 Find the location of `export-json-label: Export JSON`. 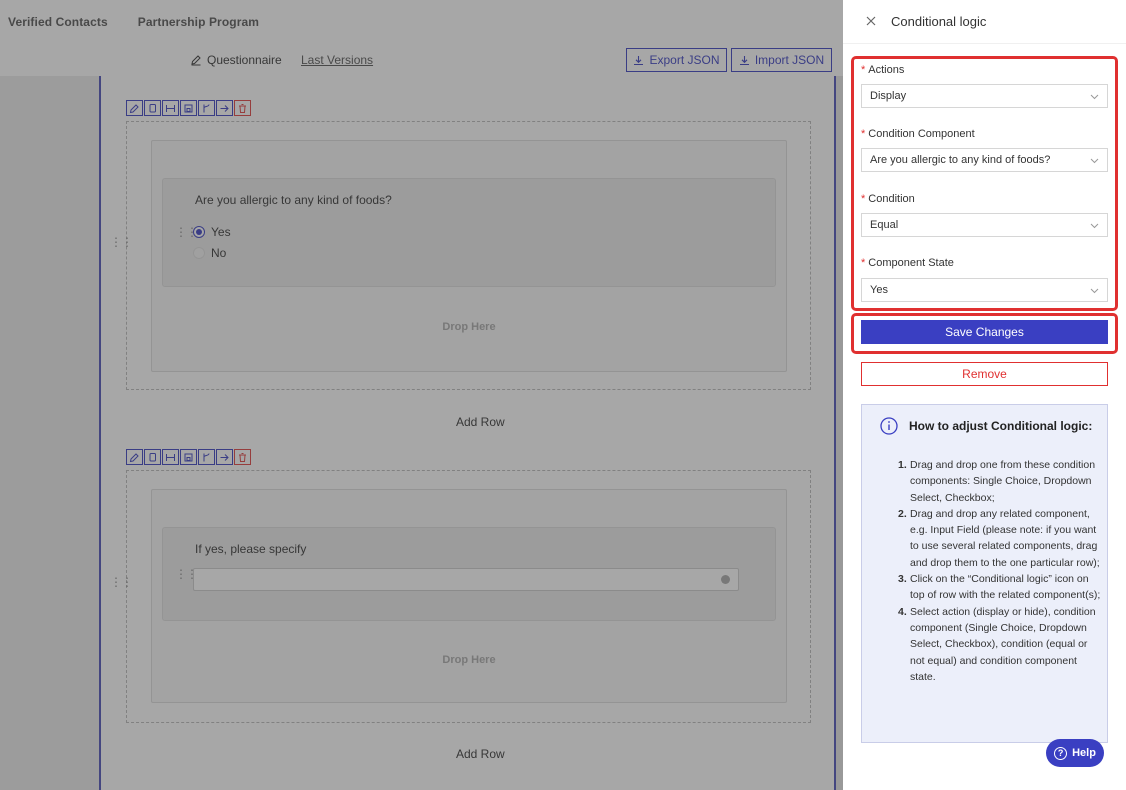

export-json-label: Export JSON is located at coordinates (684, 60).